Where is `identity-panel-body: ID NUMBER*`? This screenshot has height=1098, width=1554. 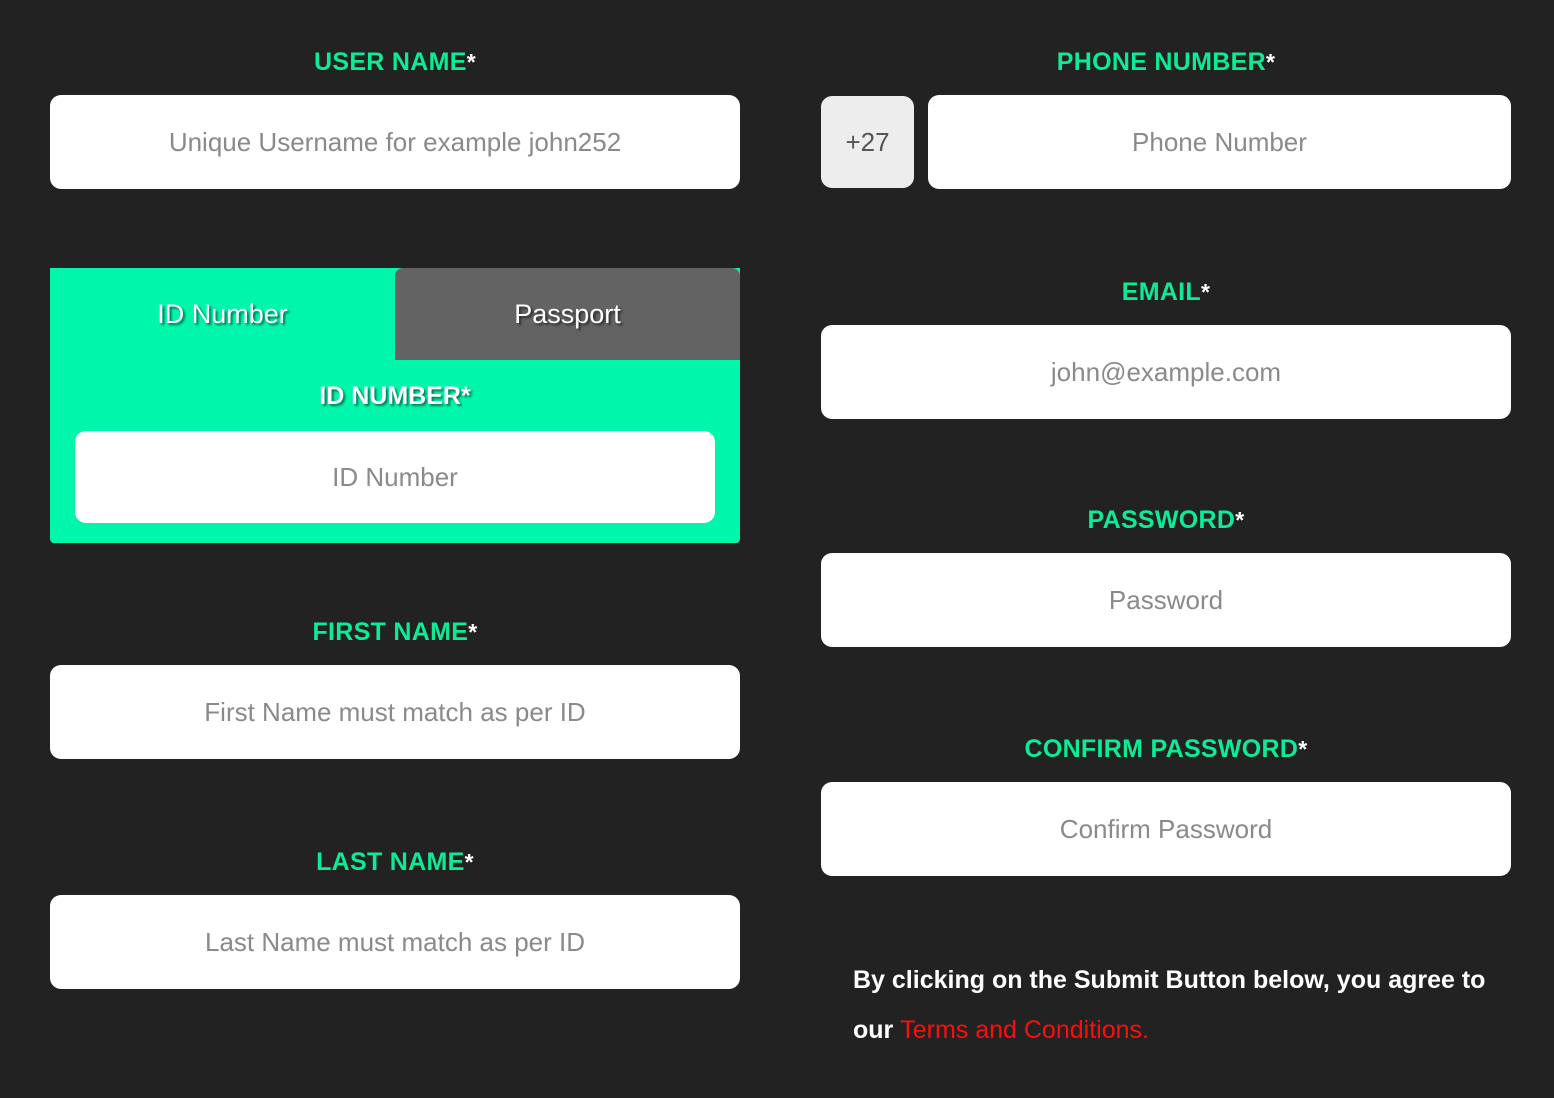
identity-panel-body: ID NUMBER* is located at coordinates (395, 454).